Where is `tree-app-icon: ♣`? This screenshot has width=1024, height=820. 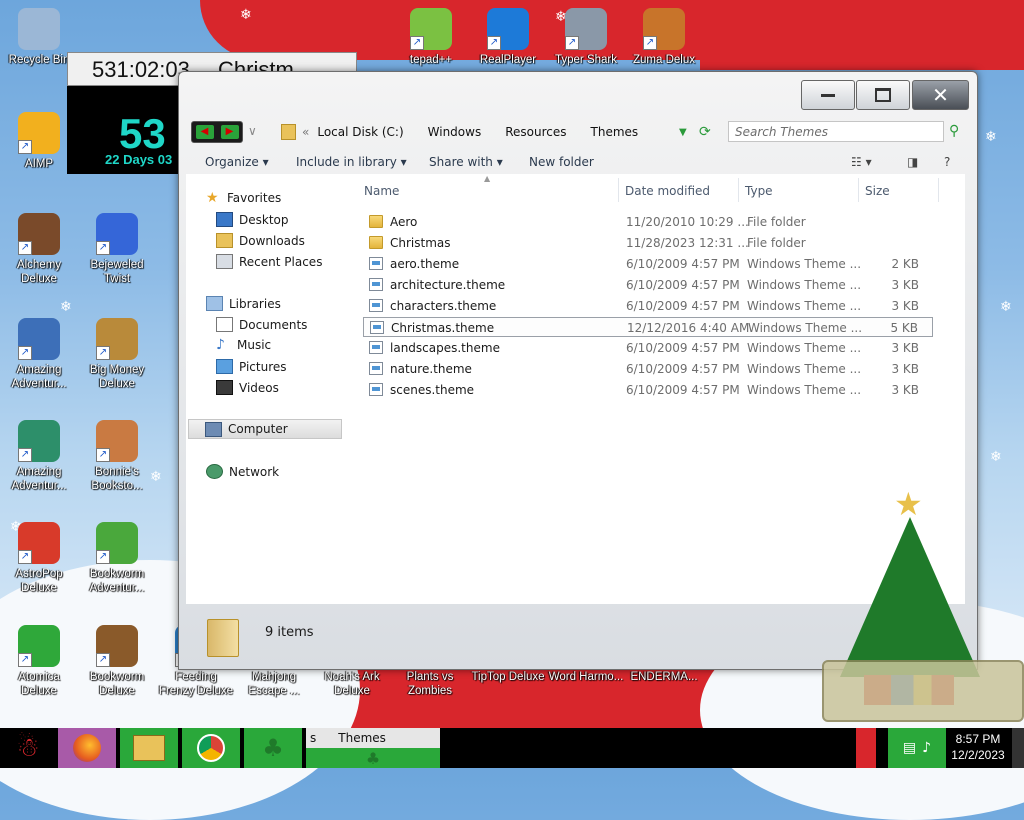 tree-app-icon: ♣ is located at coordinates (273, 748).